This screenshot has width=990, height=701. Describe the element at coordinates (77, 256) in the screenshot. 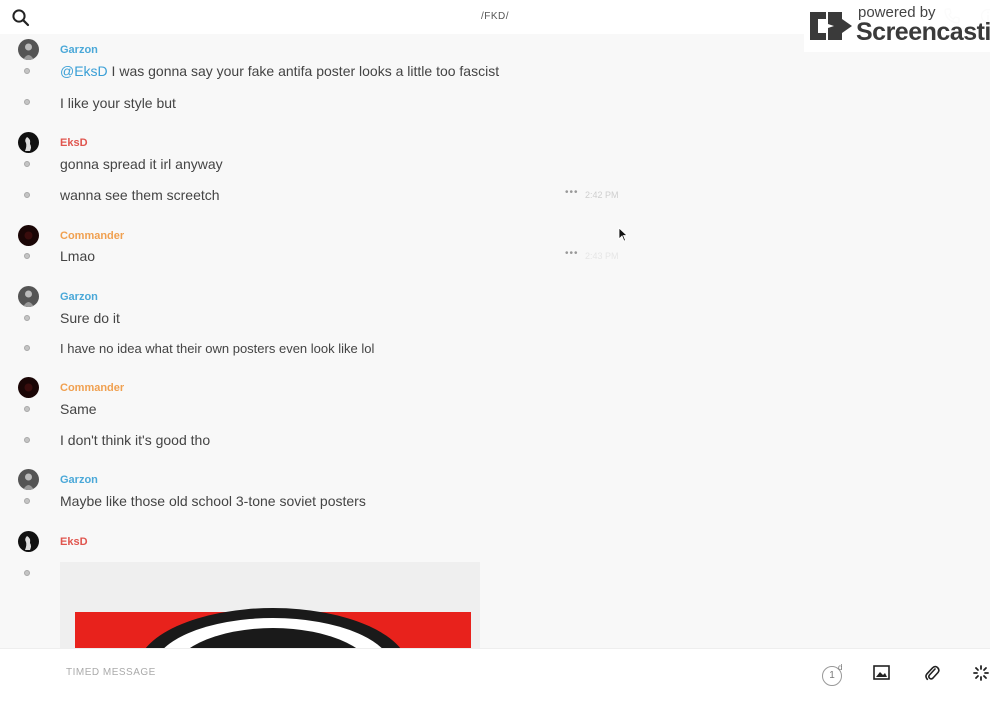

I see `message-text: Lmao` at that location.